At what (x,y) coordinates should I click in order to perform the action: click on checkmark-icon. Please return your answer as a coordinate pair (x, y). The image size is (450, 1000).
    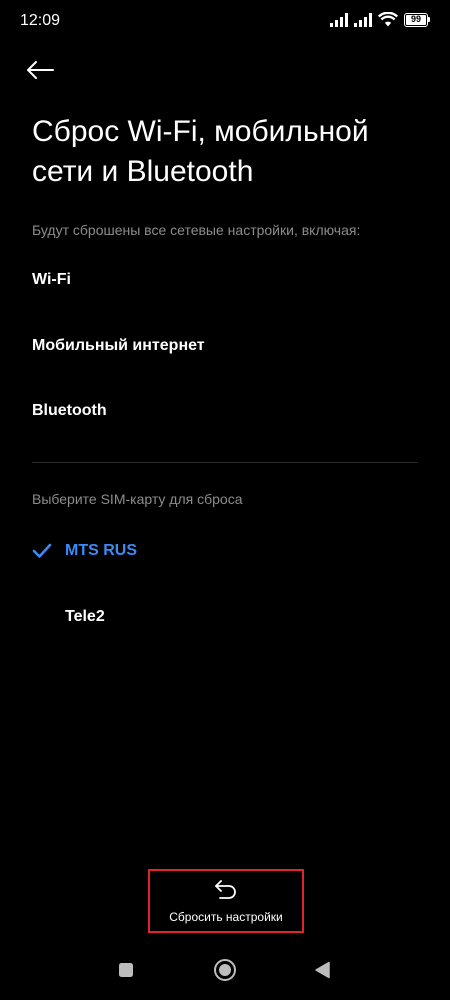
    Looking at the image, I should click on (43, 551).